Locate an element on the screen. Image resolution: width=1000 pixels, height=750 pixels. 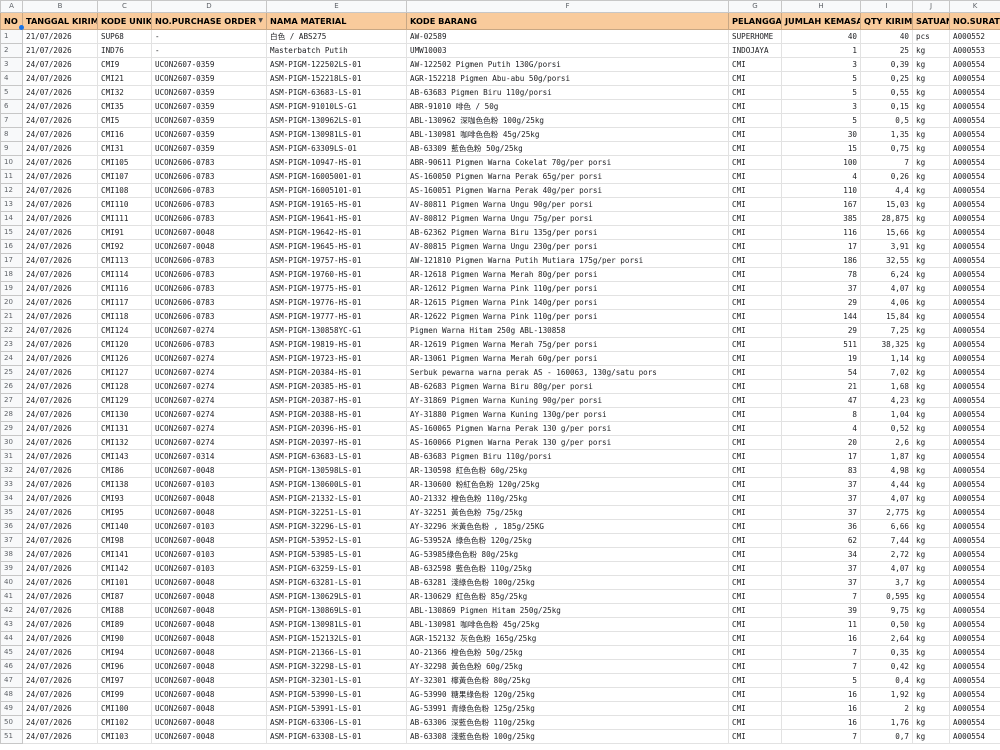
table-cell: ASM-PIGM-32251-LS-01 is located at coordinates (336, 512).